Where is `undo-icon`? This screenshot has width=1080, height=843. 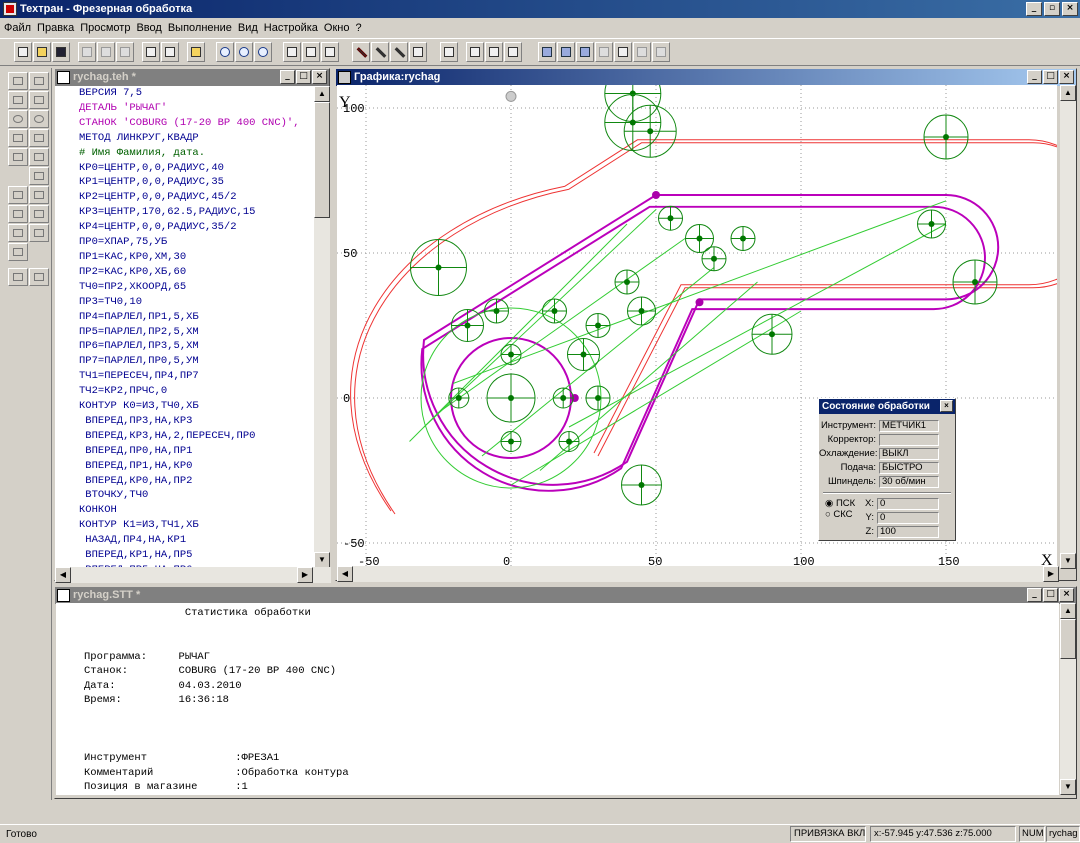 undo-icon is located at coordinates (18, 277).